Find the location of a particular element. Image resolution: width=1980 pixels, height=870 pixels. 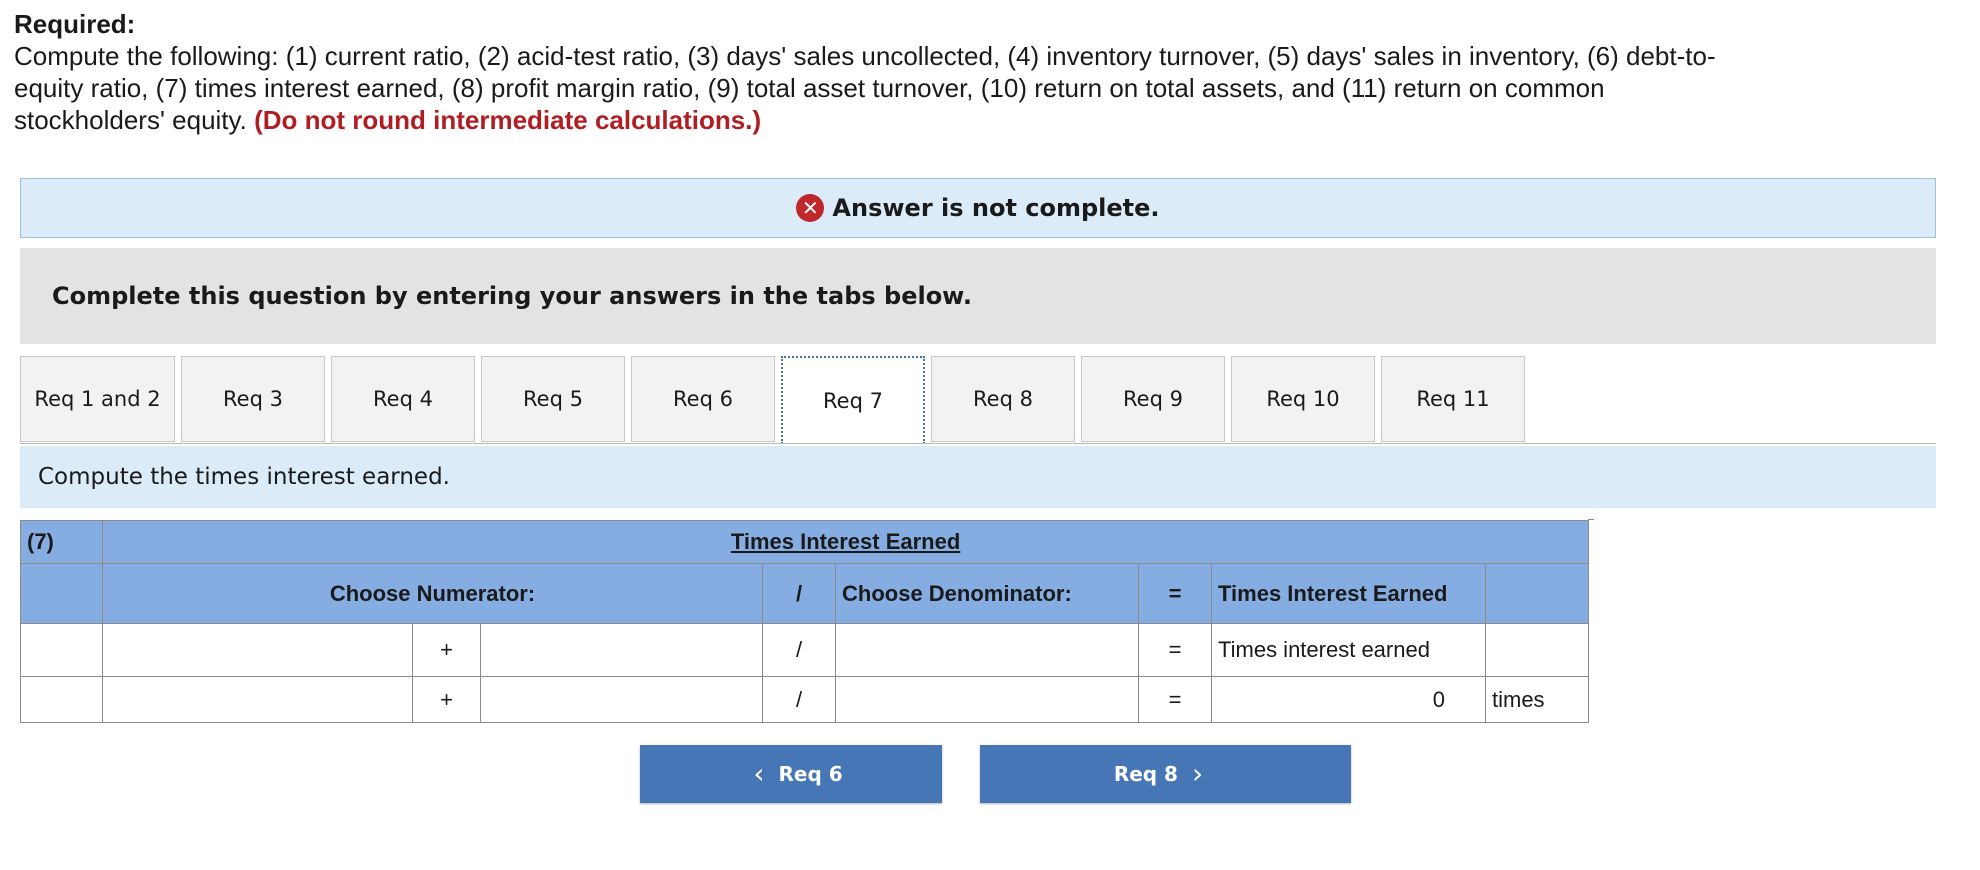

row-unit-blank is located at coordinates (1537, 650).